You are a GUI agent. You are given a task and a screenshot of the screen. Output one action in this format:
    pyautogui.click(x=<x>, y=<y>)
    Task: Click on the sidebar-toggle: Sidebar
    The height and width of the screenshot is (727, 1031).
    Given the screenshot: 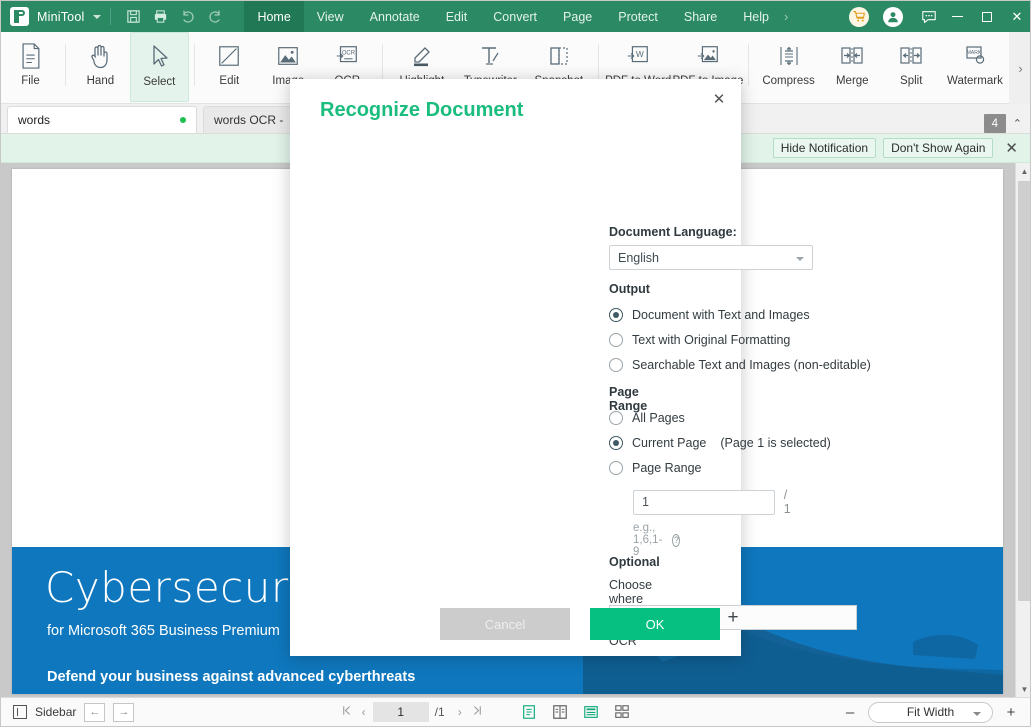 What is the action you would take?
    pyautogui.click(x=38, y=712)
    